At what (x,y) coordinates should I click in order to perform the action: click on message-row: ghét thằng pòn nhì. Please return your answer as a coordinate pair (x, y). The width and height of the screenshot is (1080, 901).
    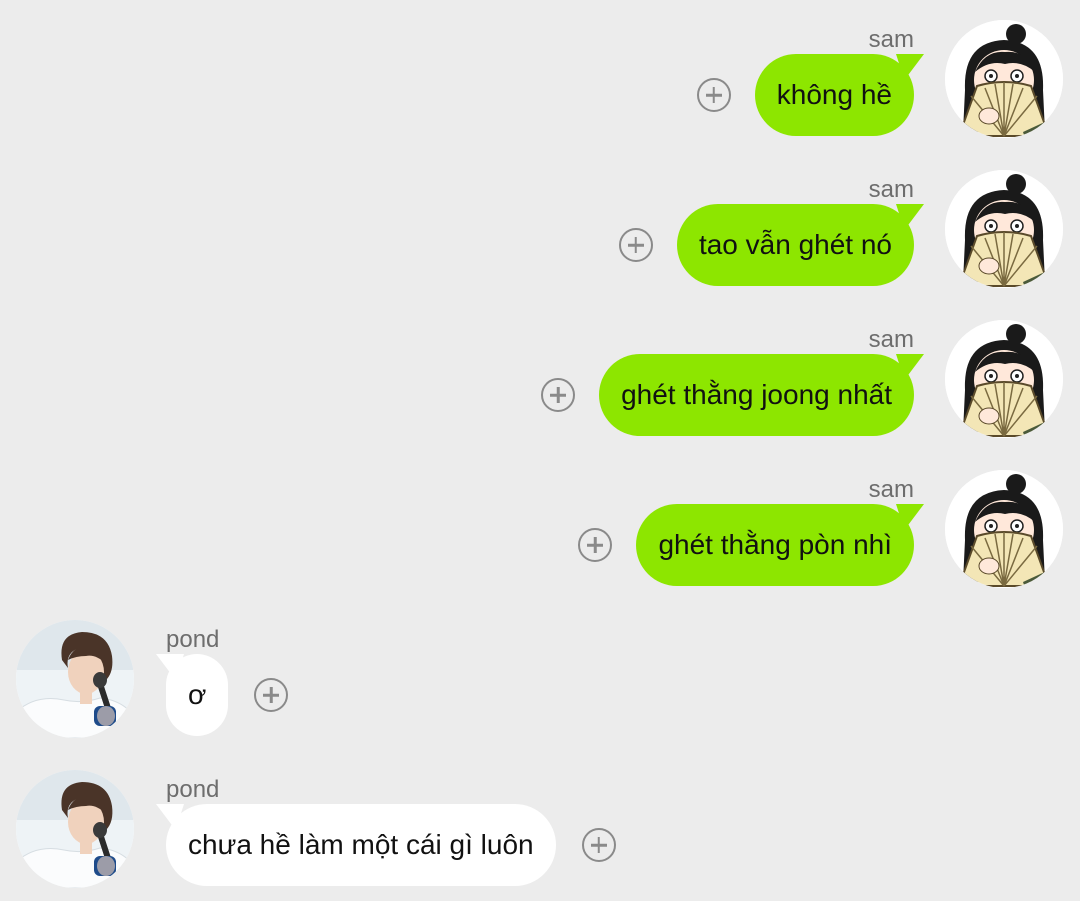
    Looking at the image, I should click on (746, 545).